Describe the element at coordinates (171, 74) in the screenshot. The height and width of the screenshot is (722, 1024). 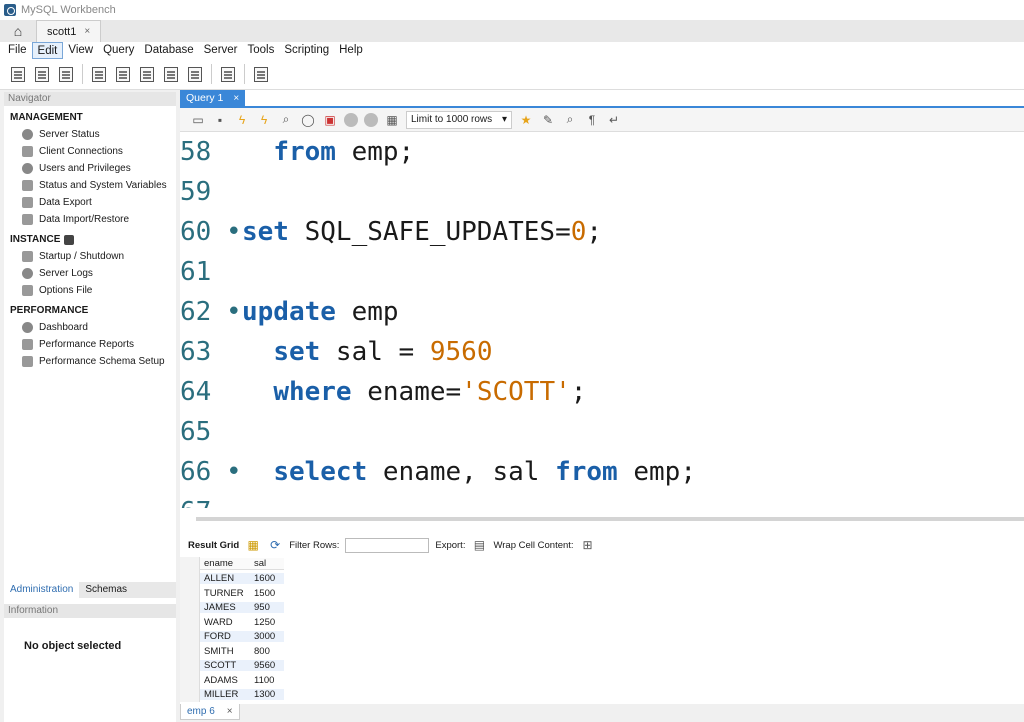
I see `create-procedure-icon` at that location.